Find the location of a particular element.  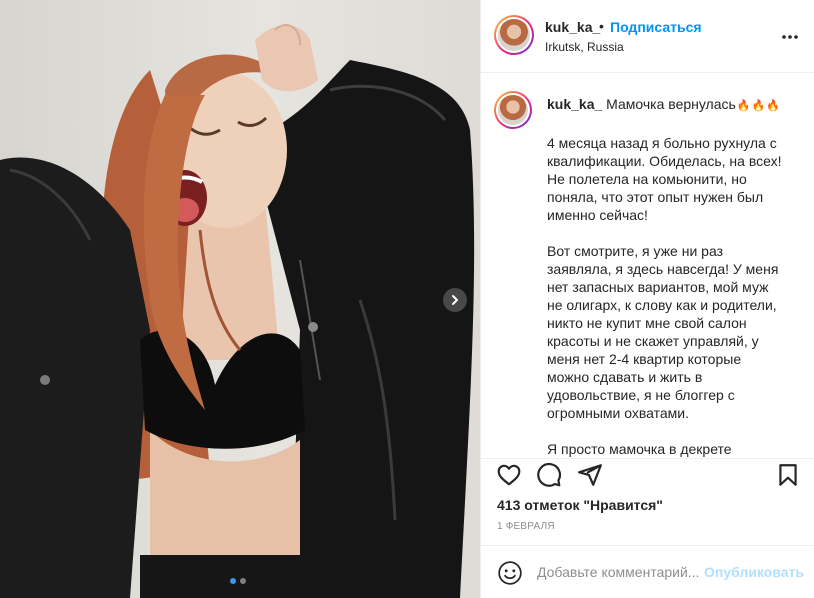

comment-icon is located at coordinates (549, 475).